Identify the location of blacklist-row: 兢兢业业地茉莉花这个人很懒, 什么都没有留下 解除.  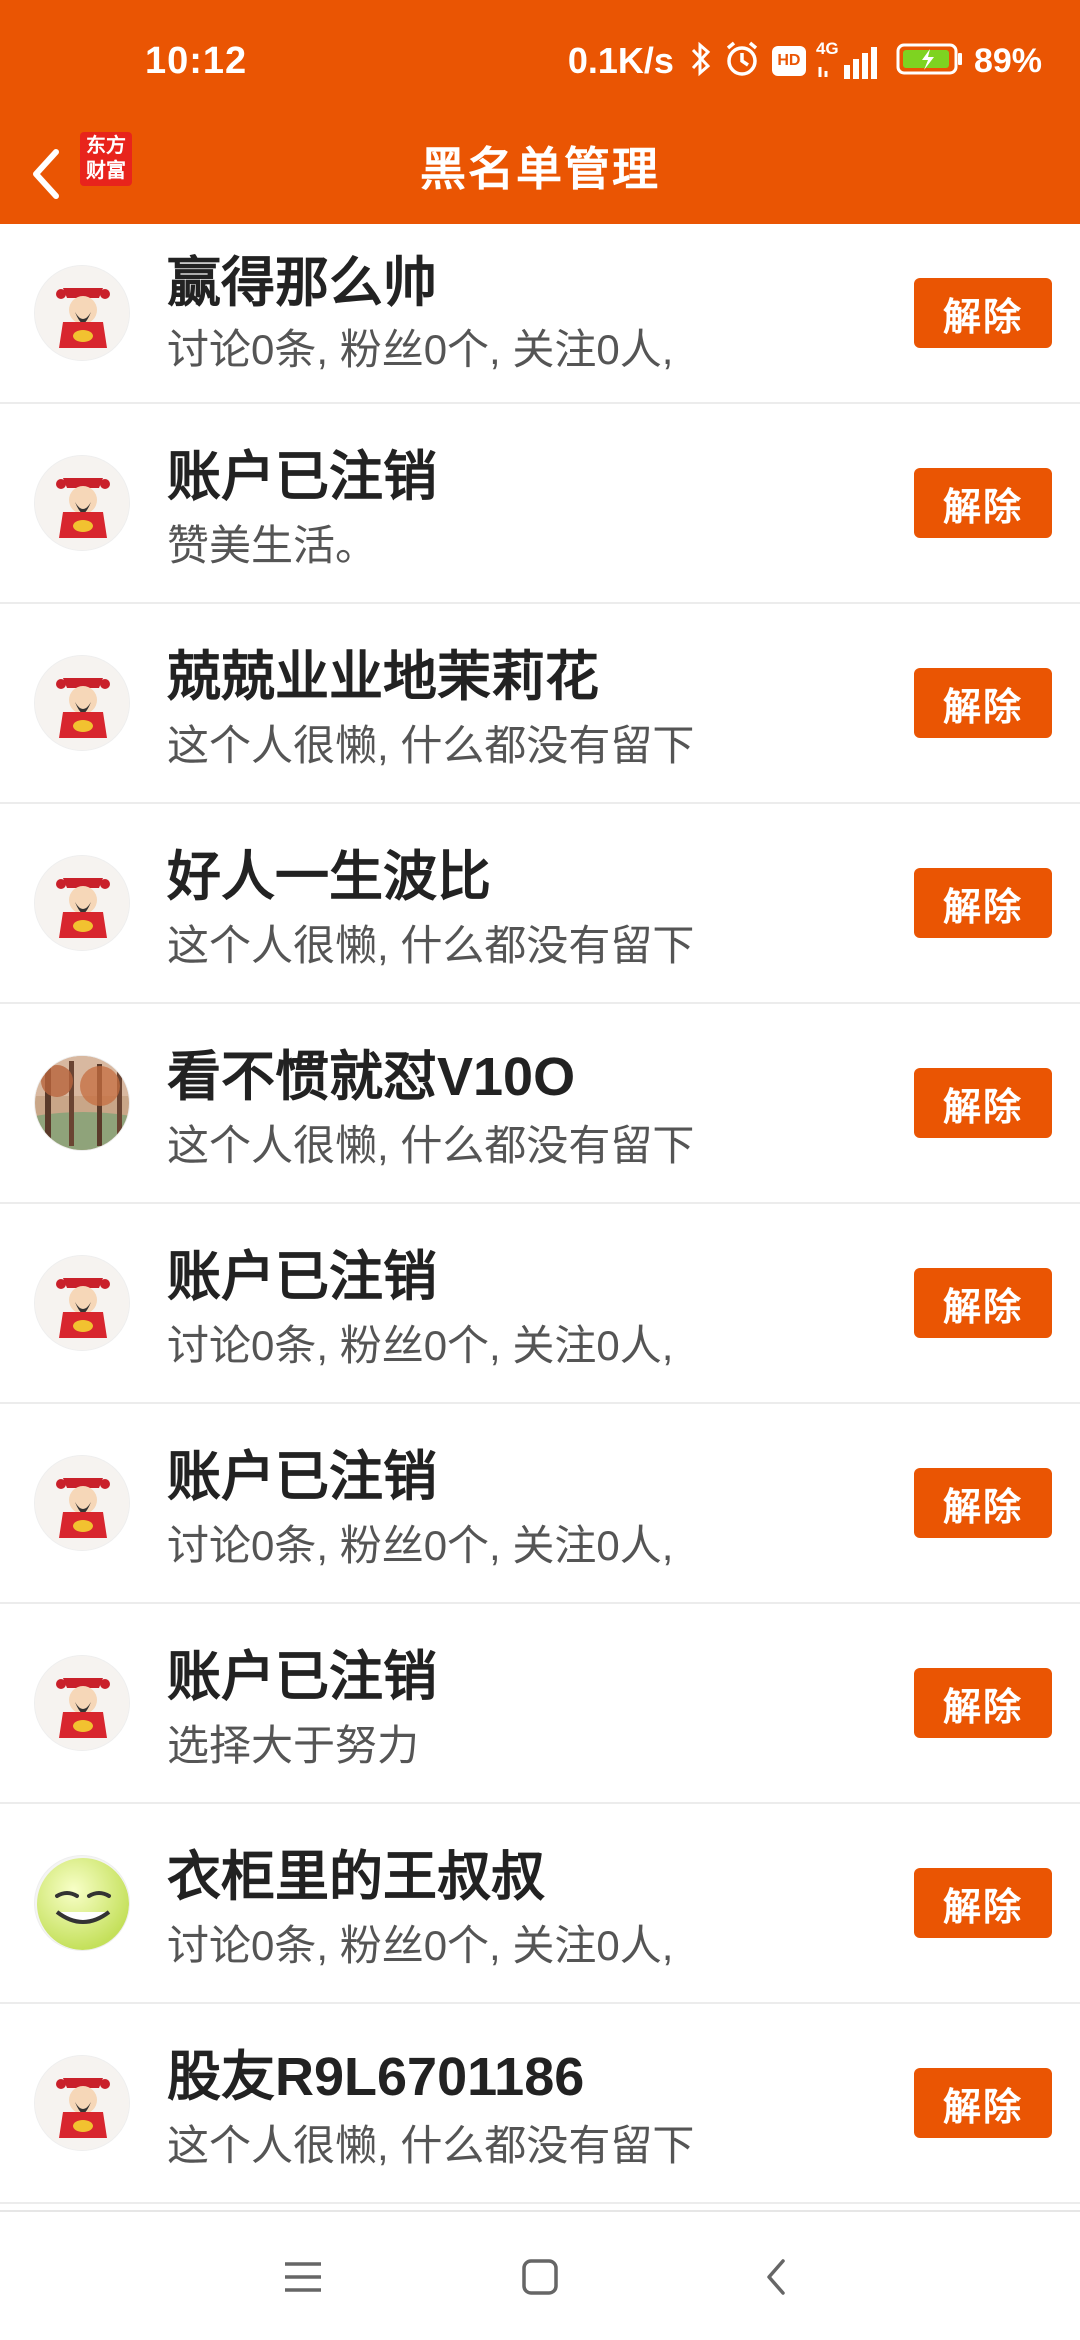
(540, 704).